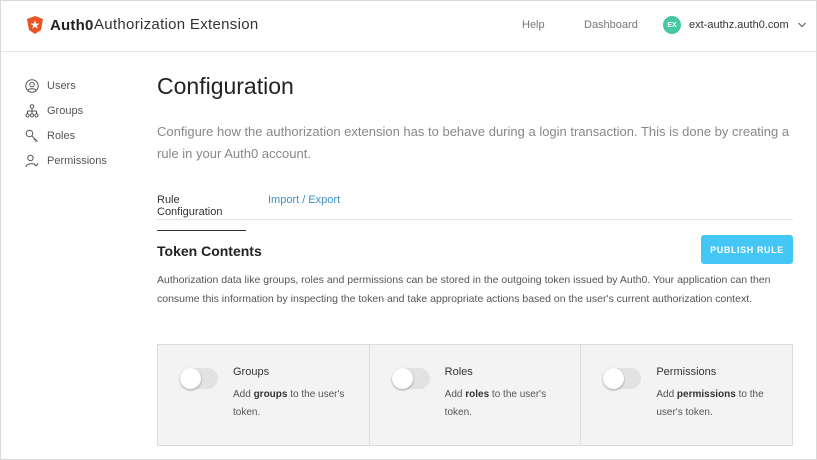  I want to click on card-text-keyword: permissions, so click(706, 394).